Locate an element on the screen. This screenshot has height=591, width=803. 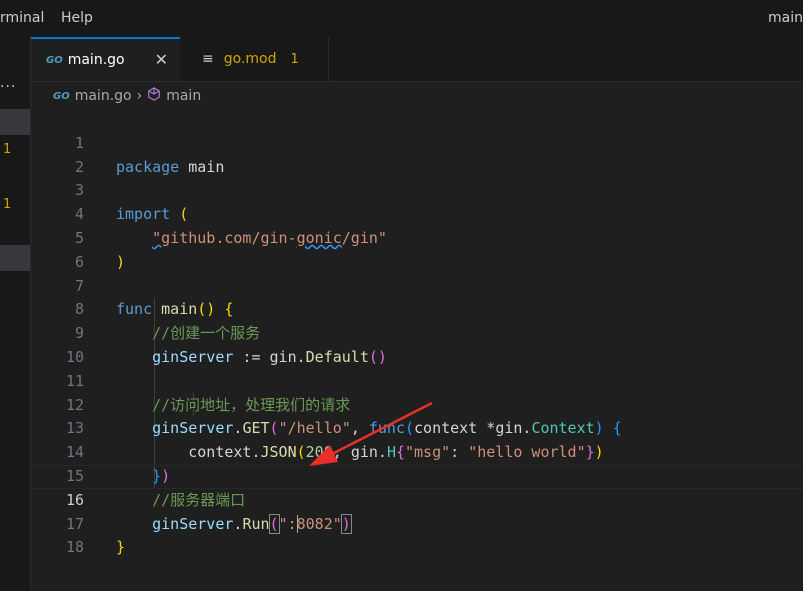
code-line: 17 } is located at coordinates (417, 523).